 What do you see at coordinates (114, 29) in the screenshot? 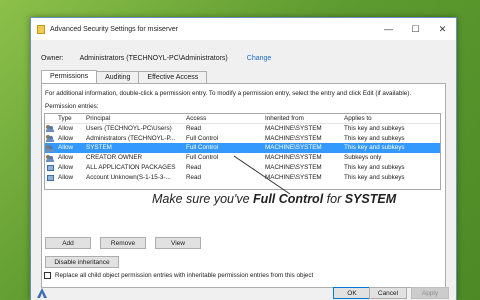
I see `window-title: Advanced Security Settings for msiserver` at bounding box center [114, 29].